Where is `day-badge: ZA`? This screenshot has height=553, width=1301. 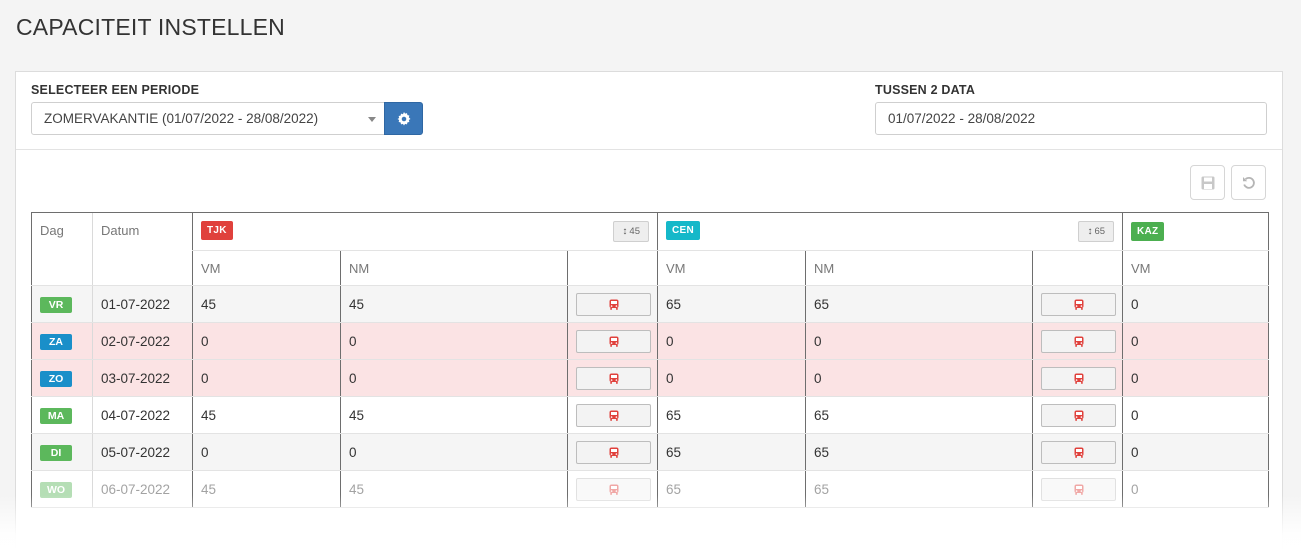 day-badge: ZA is located at coordinates (56, 341).